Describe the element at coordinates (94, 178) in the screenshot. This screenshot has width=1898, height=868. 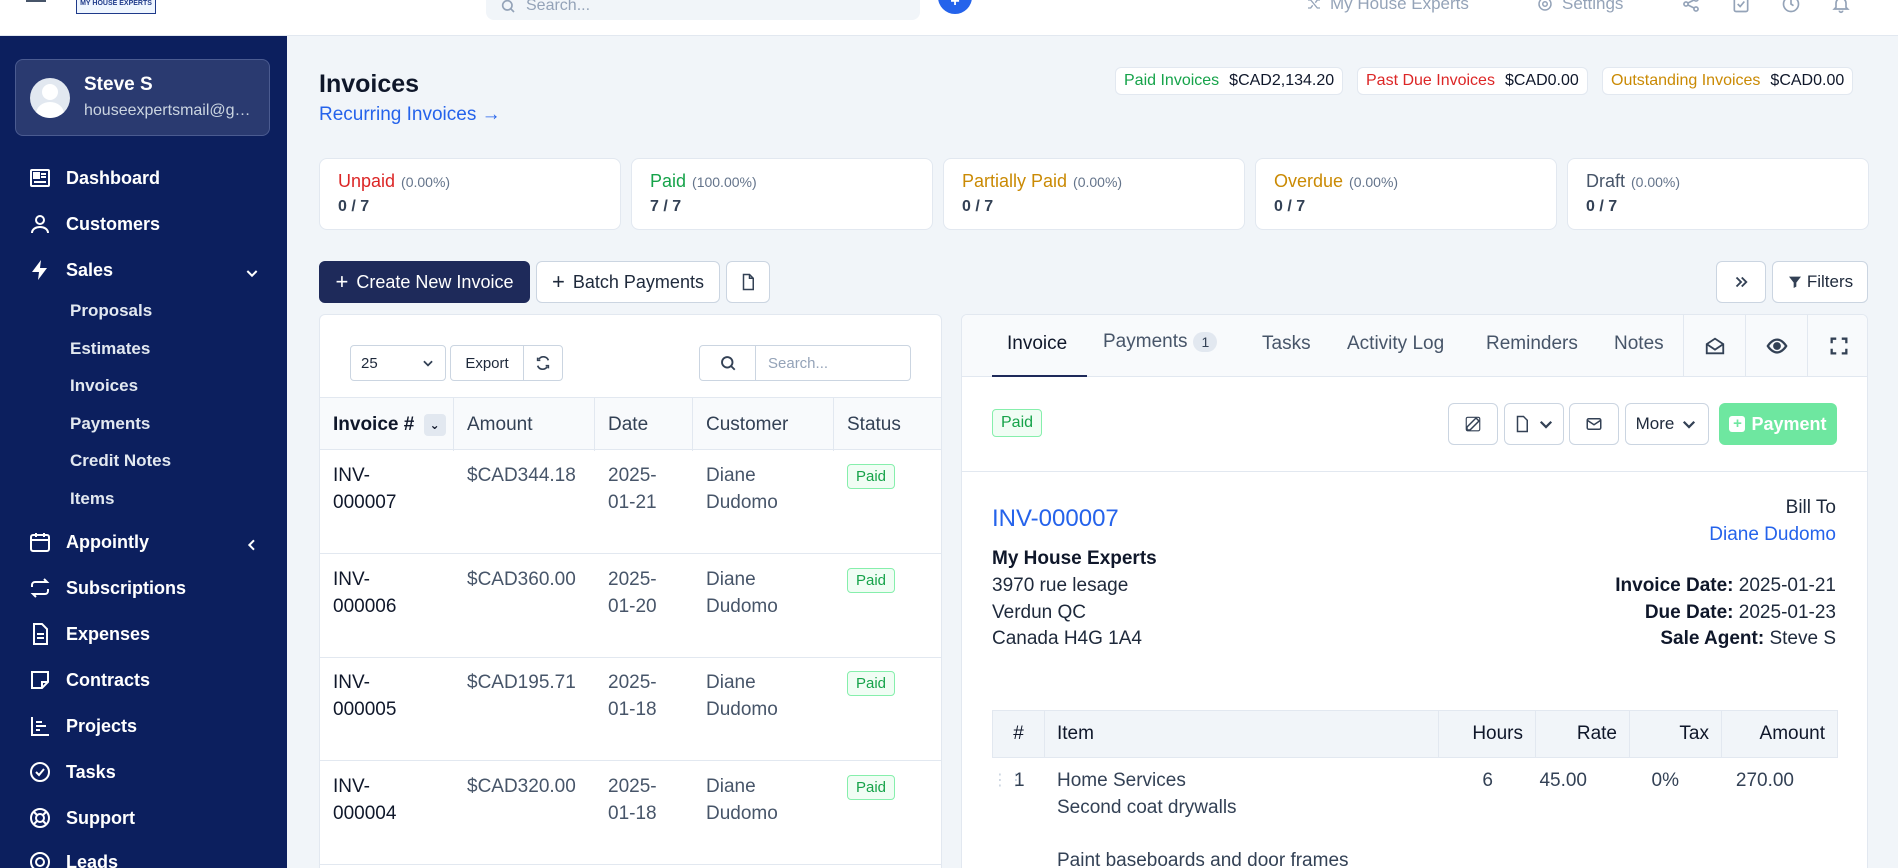
I see `sidebar-item-dashboard: Dashboard` at that location.